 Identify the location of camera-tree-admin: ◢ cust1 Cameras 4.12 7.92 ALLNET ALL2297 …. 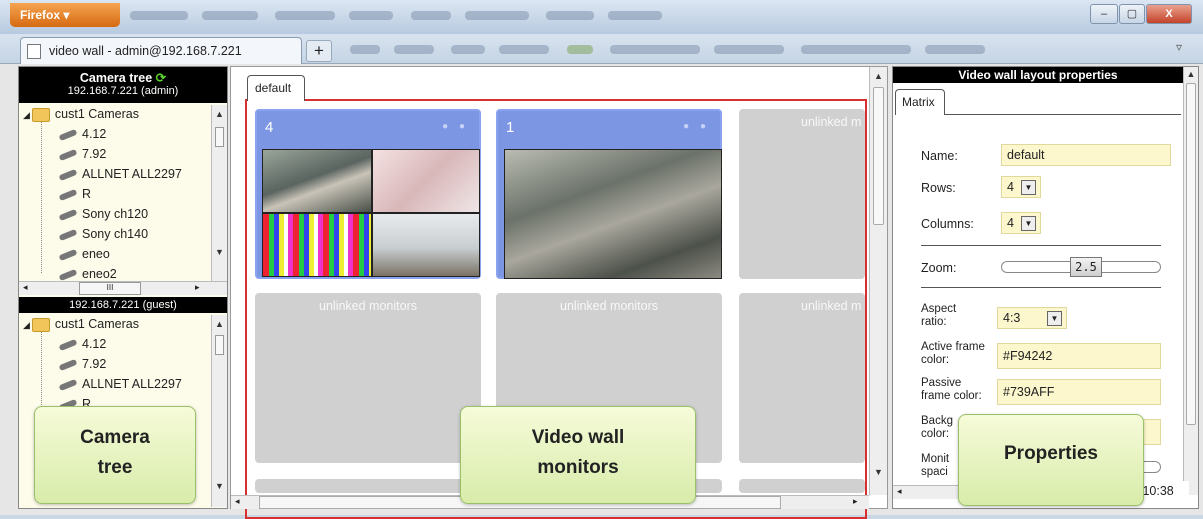
(115, 193).